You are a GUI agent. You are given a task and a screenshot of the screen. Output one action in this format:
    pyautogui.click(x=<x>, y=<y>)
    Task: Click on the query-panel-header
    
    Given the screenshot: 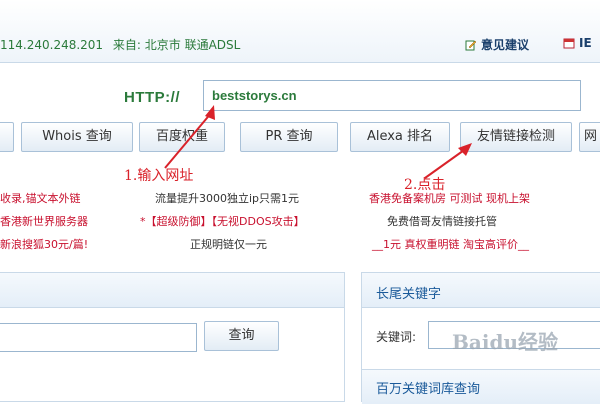 What is the action you would take?
    pyautogui.click(x=172, y=290)
    